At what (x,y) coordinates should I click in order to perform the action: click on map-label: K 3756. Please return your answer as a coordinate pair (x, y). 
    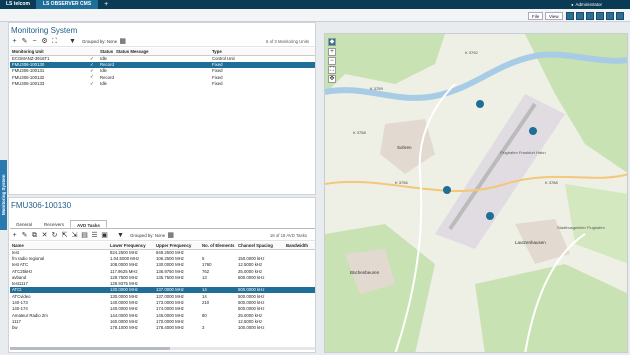
    Looking at the image, I should click on (401, 182).